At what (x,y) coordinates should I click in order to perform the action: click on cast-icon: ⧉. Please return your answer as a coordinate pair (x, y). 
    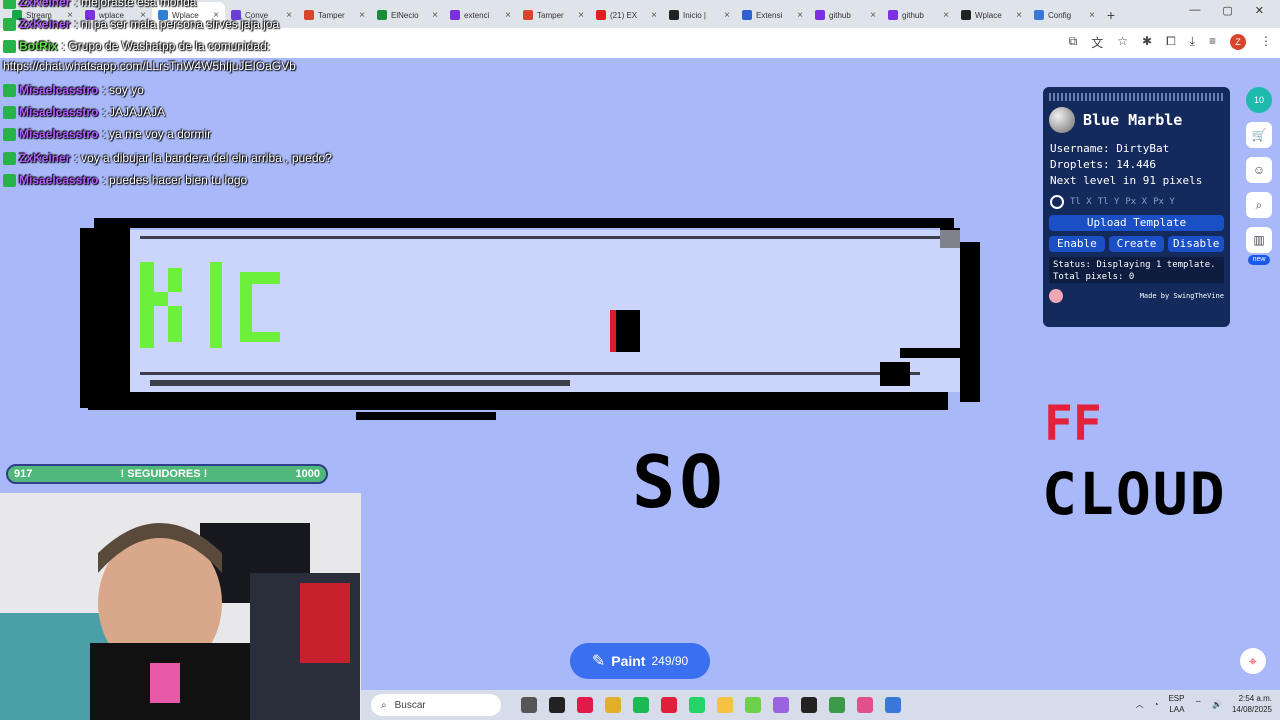
    Looking at the image, I should click on (1073, 42).